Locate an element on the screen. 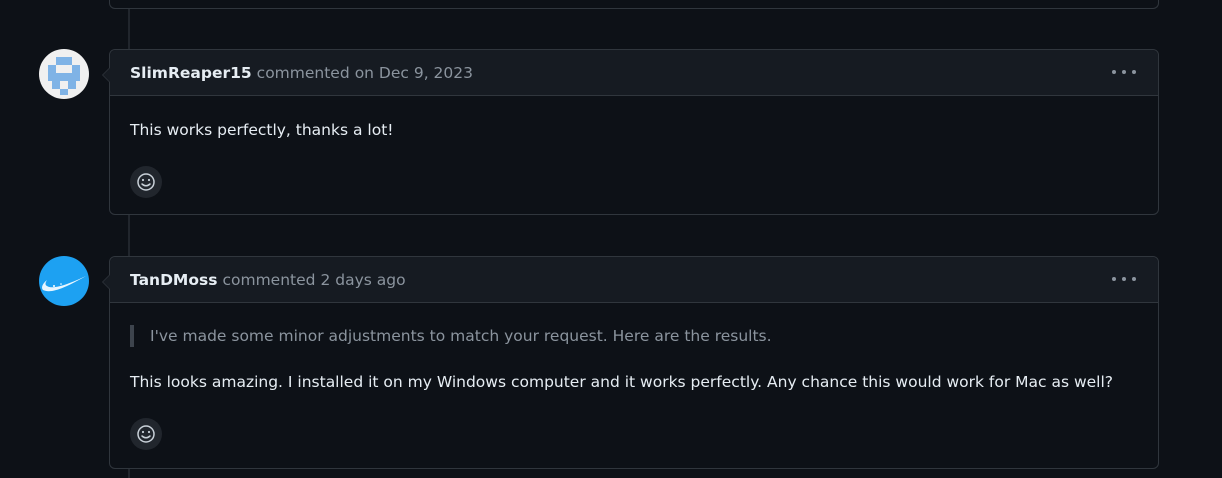 The width and height of the screenshot is (1222, 478). comment-text: This works perfectly, thanks a lot! is located at coordinates (262, 130).